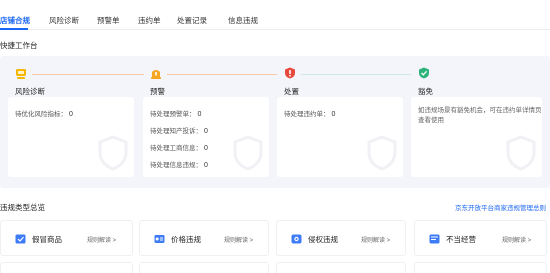 This screenshot has width=550, height=273. What do you see at coordinates (341, 238) in the screenshot?
I see `violation-card-infringement: 侵权违规 规则解读 >` at bounding box center [341, 238].